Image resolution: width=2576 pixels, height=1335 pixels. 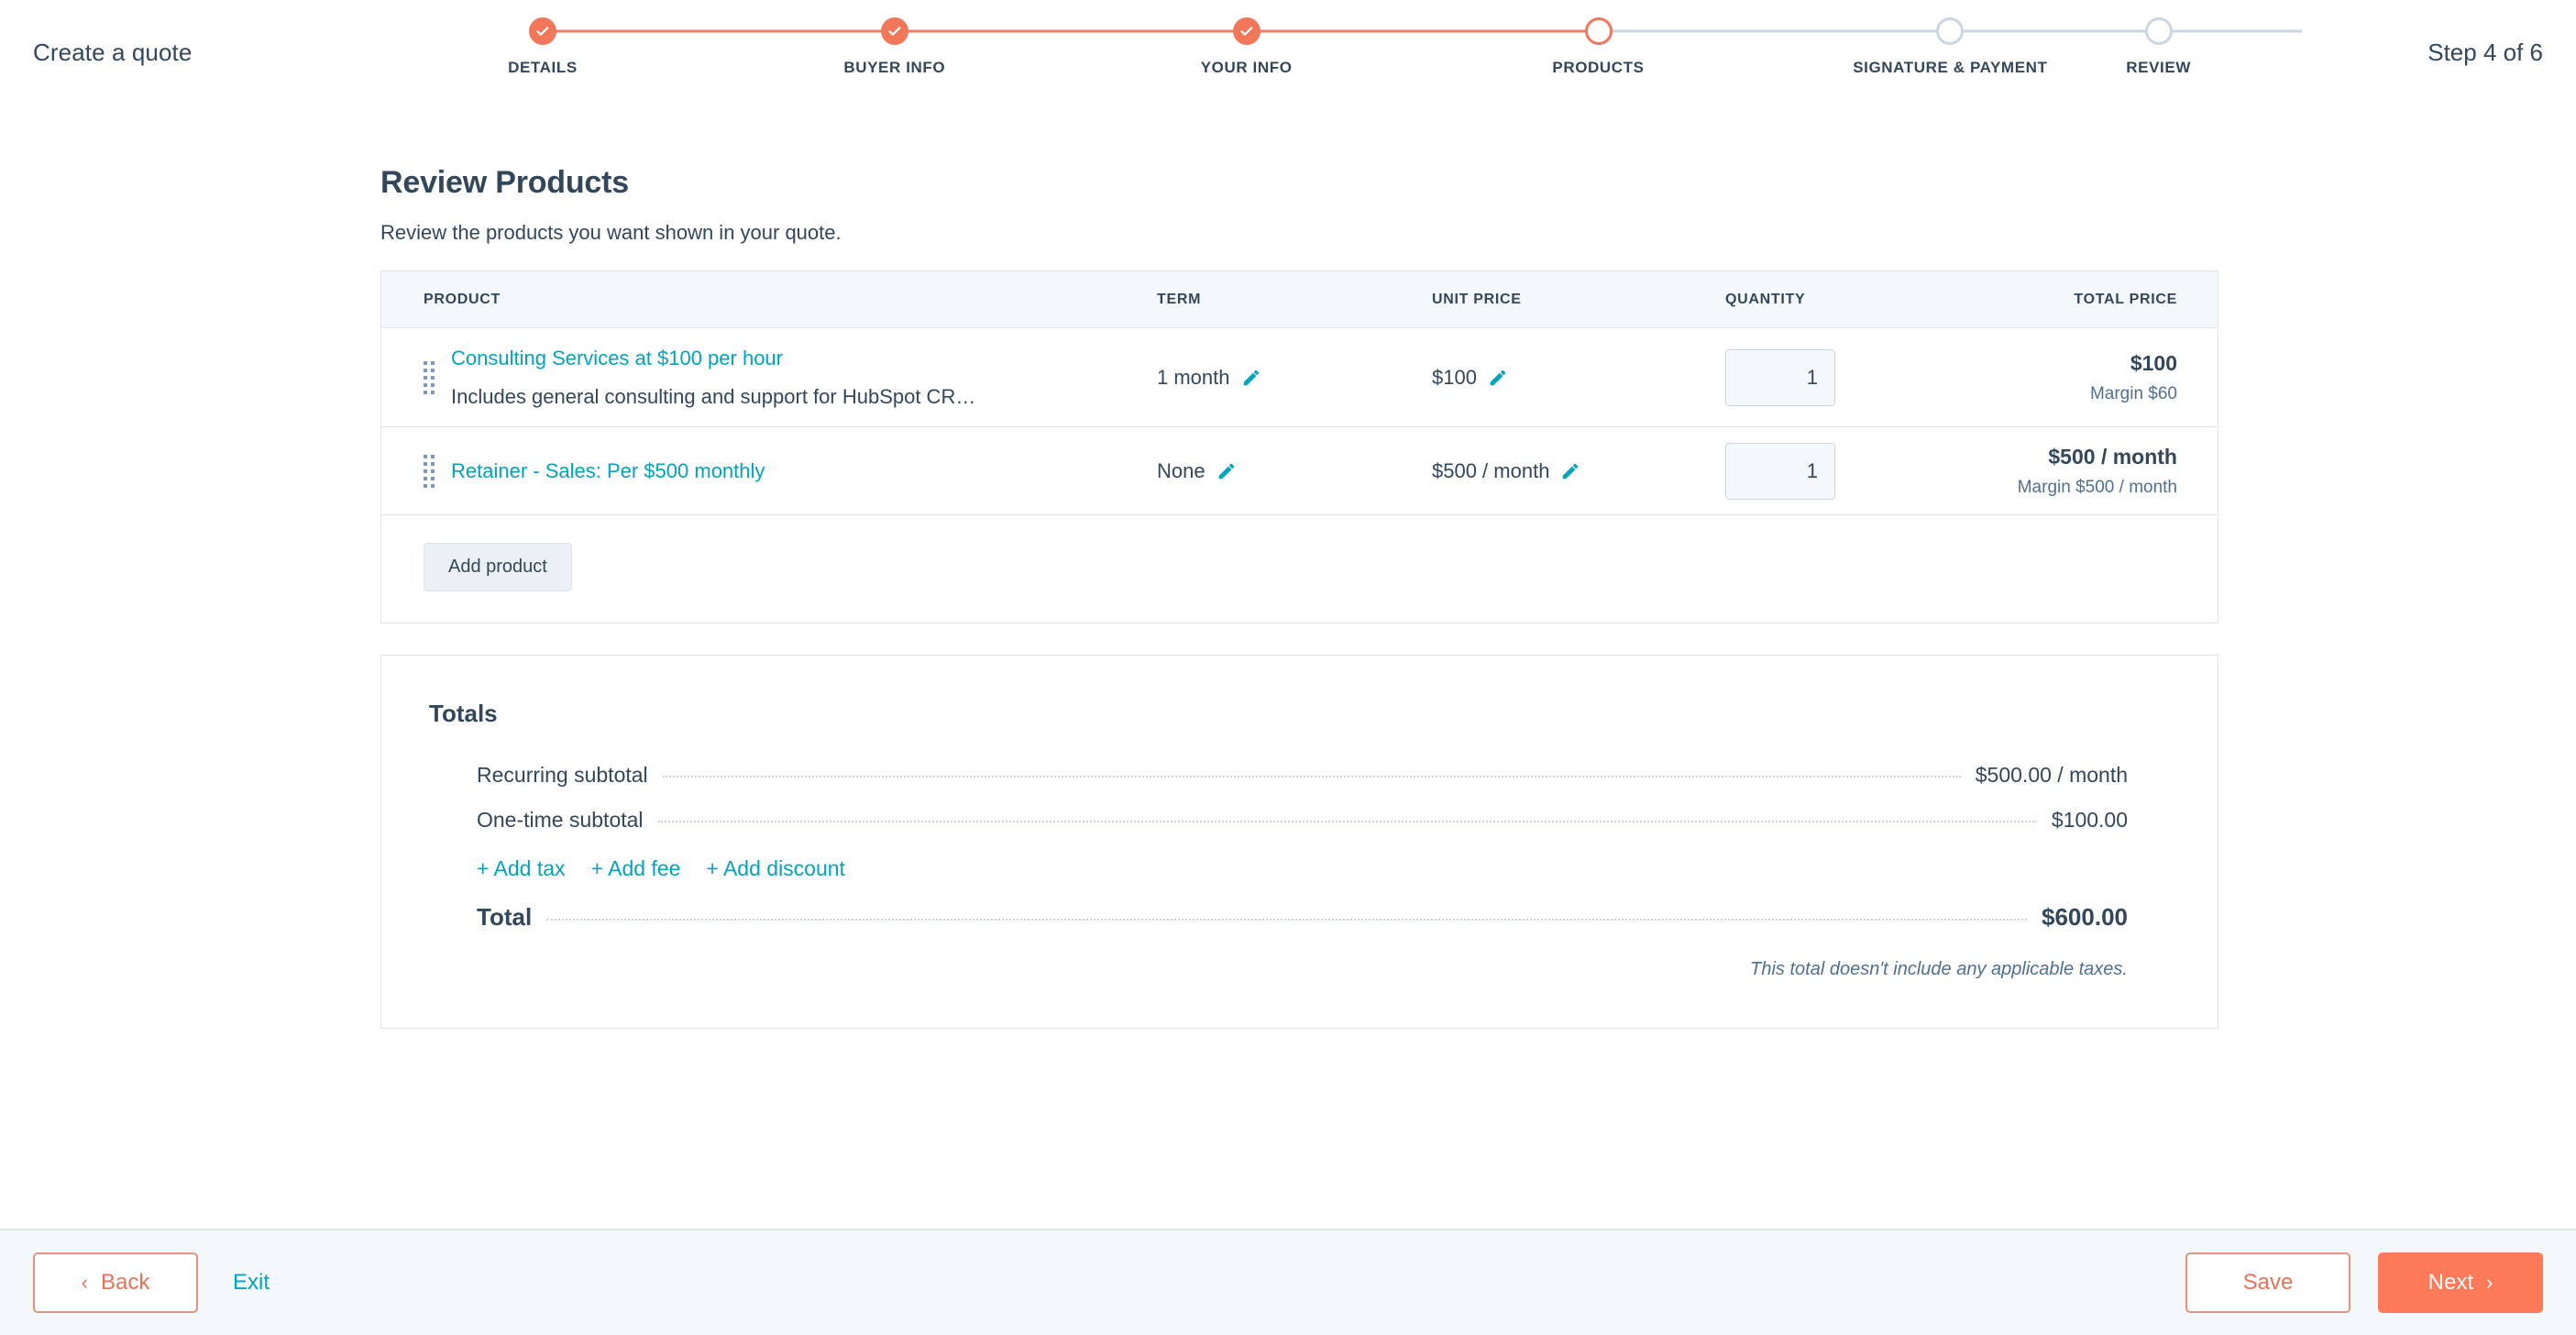 I want to click on add-discount-link: + Add discount, so click(x=776, y=868).